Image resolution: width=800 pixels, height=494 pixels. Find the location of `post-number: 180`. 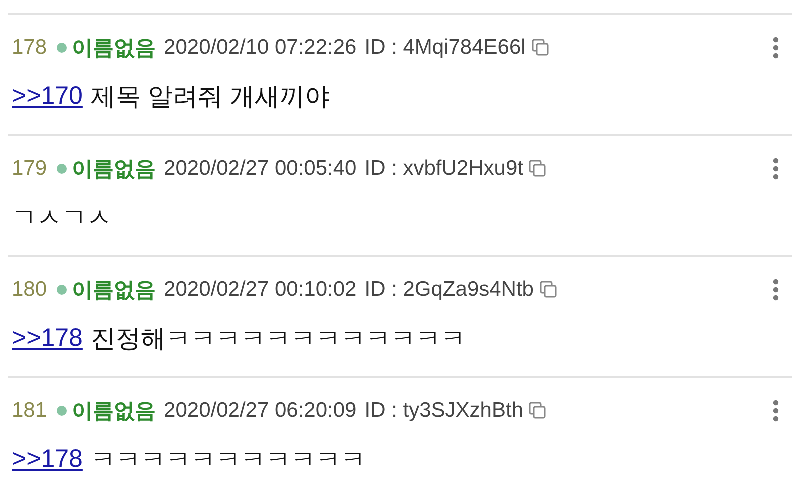

post-number: 180 is located at coordinates (30, 290).